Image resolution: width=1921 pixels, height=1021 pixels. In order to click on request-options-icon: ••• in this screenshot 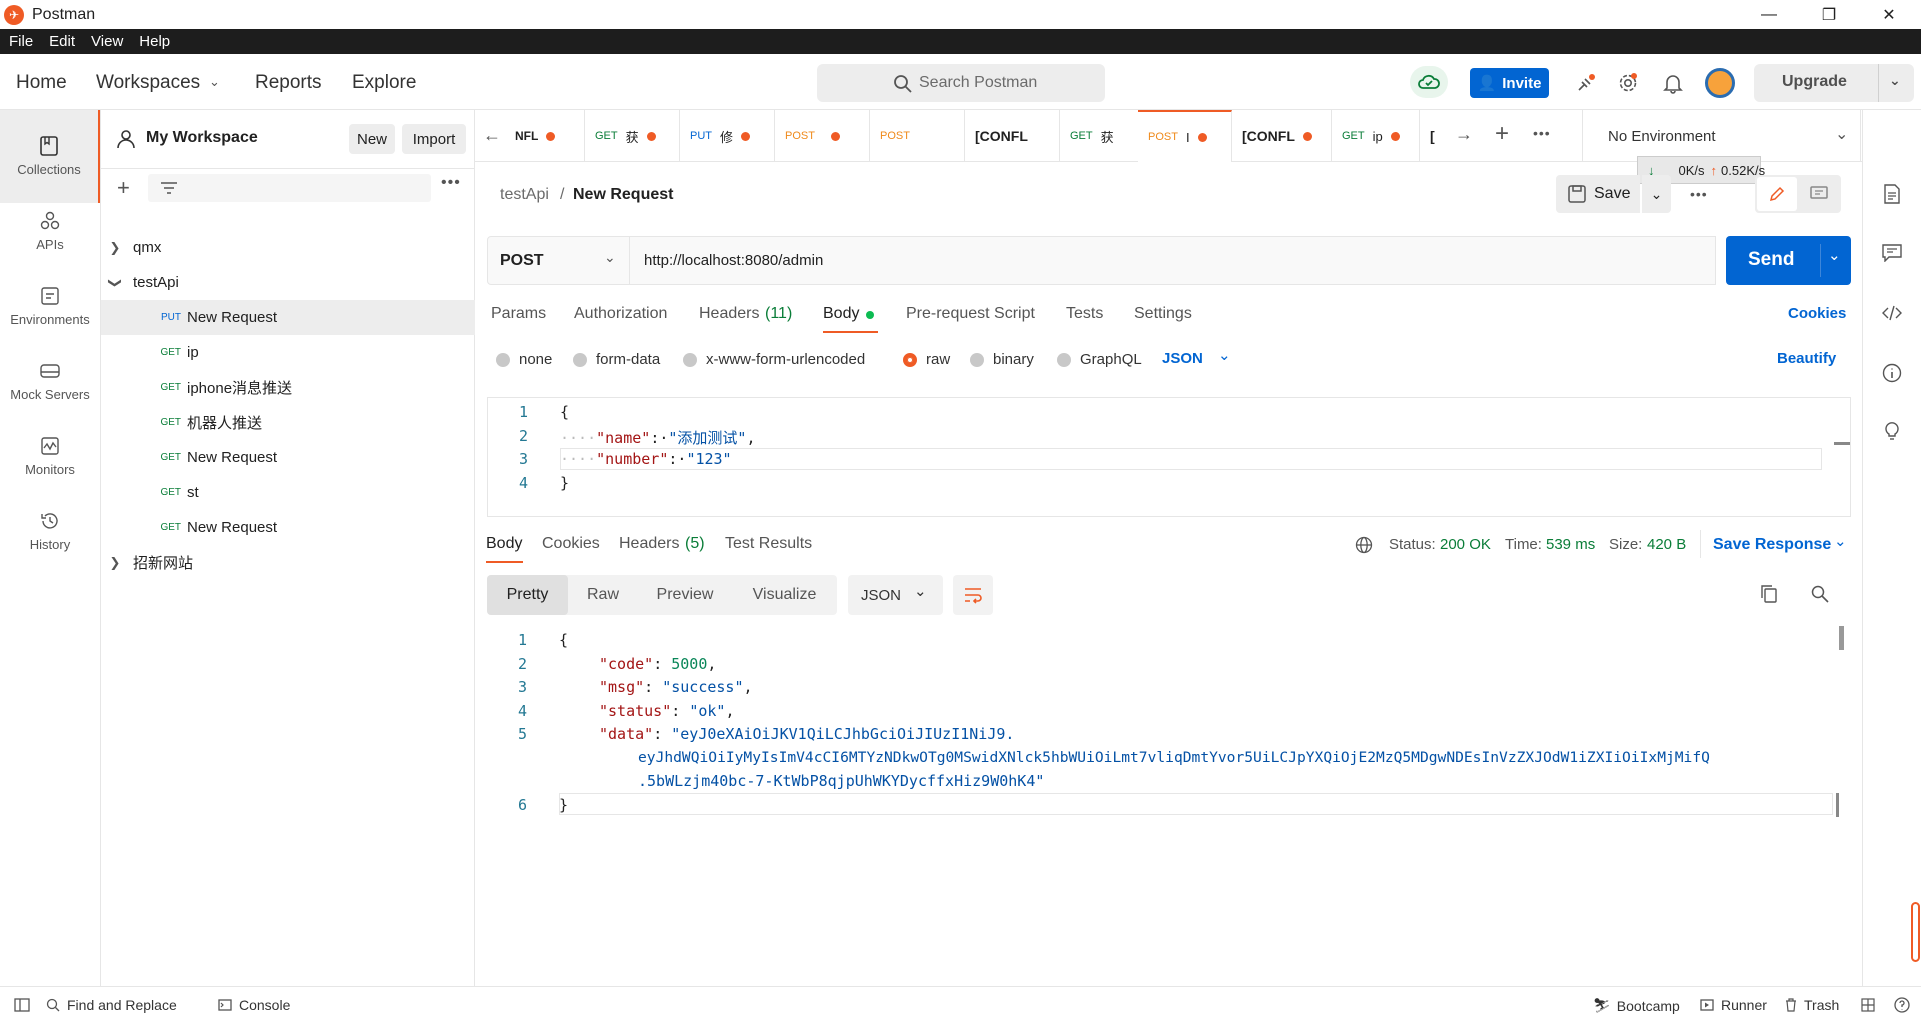, I will do `click(1699, 194)`.